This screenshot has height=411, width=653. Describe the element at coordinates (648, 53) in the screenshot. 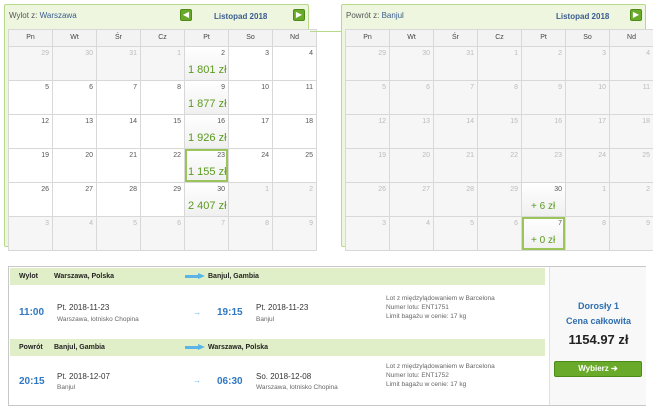

I see `day-number: 4` at that location.